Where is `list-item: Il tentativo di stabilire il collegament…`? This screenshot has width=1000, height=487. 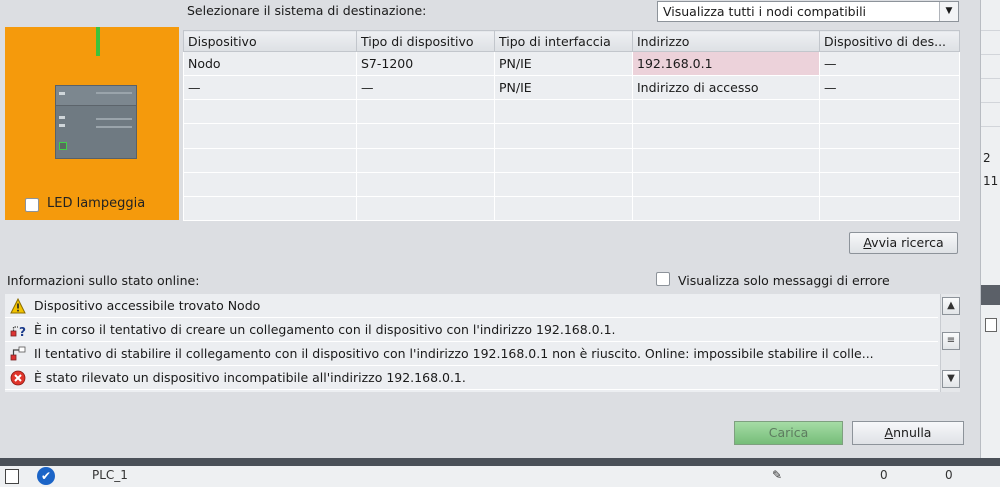
list-item: Il tentativo di stabilire il collegament… is located at coordinates (471, 354).